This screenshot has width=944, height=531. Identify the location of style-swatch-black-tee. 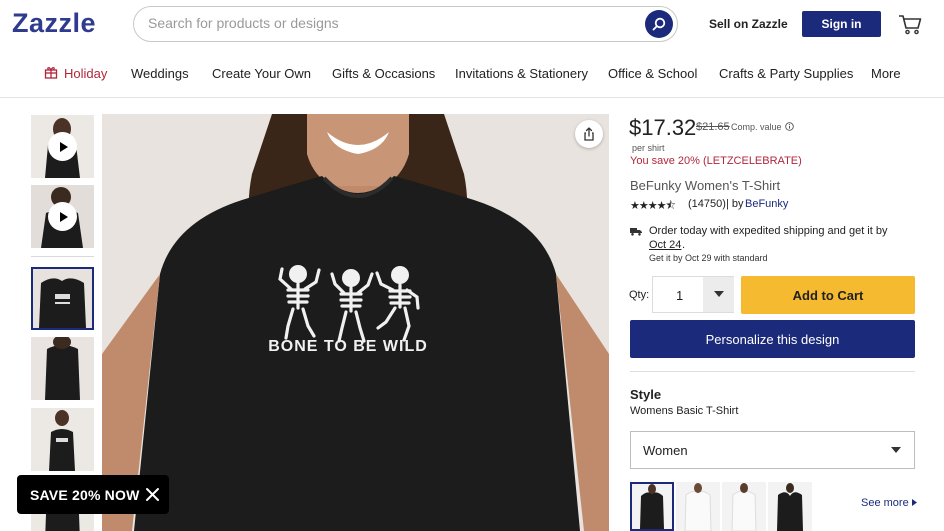
(652, 506).